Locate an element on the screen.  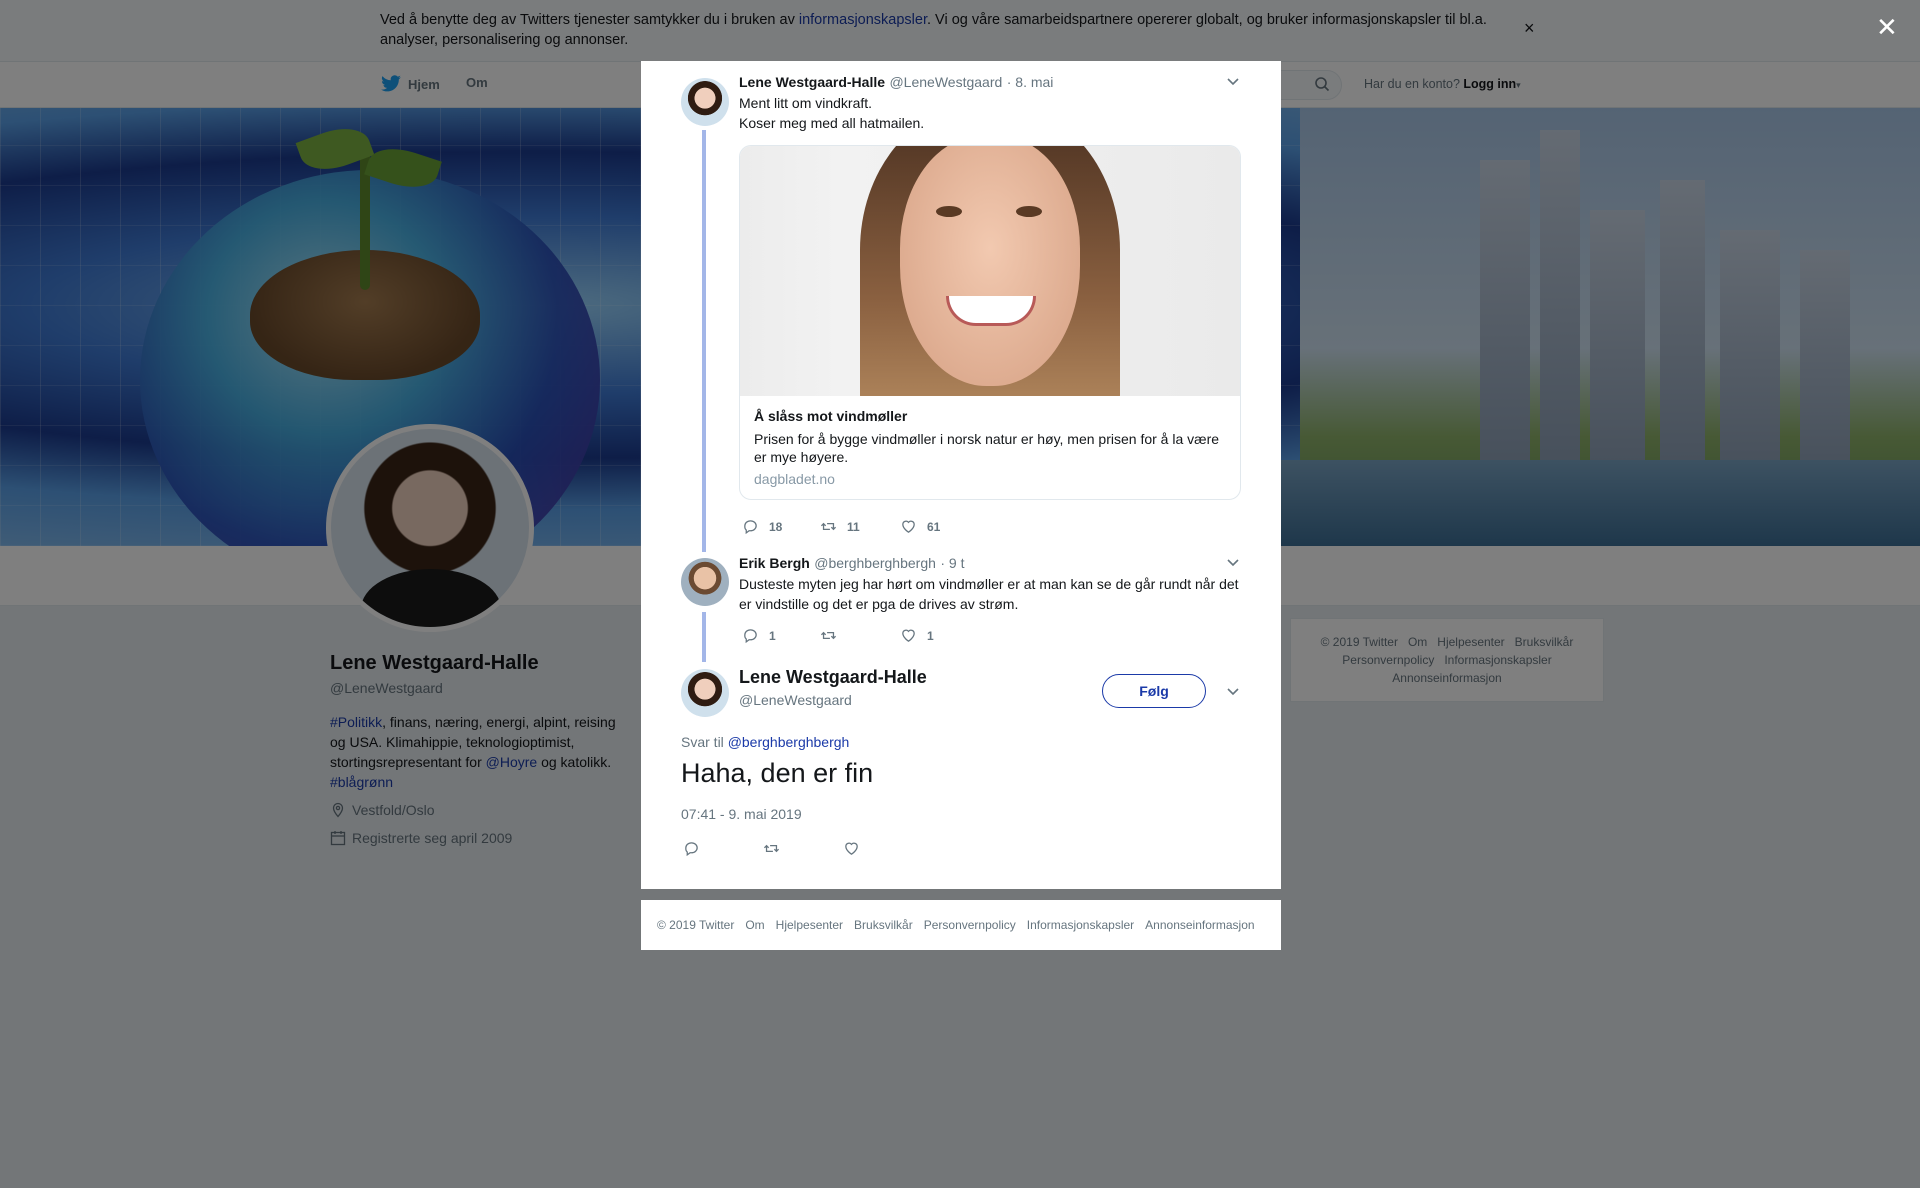
footer-link: Hjelpesenter is located at coordinates (809, 925).